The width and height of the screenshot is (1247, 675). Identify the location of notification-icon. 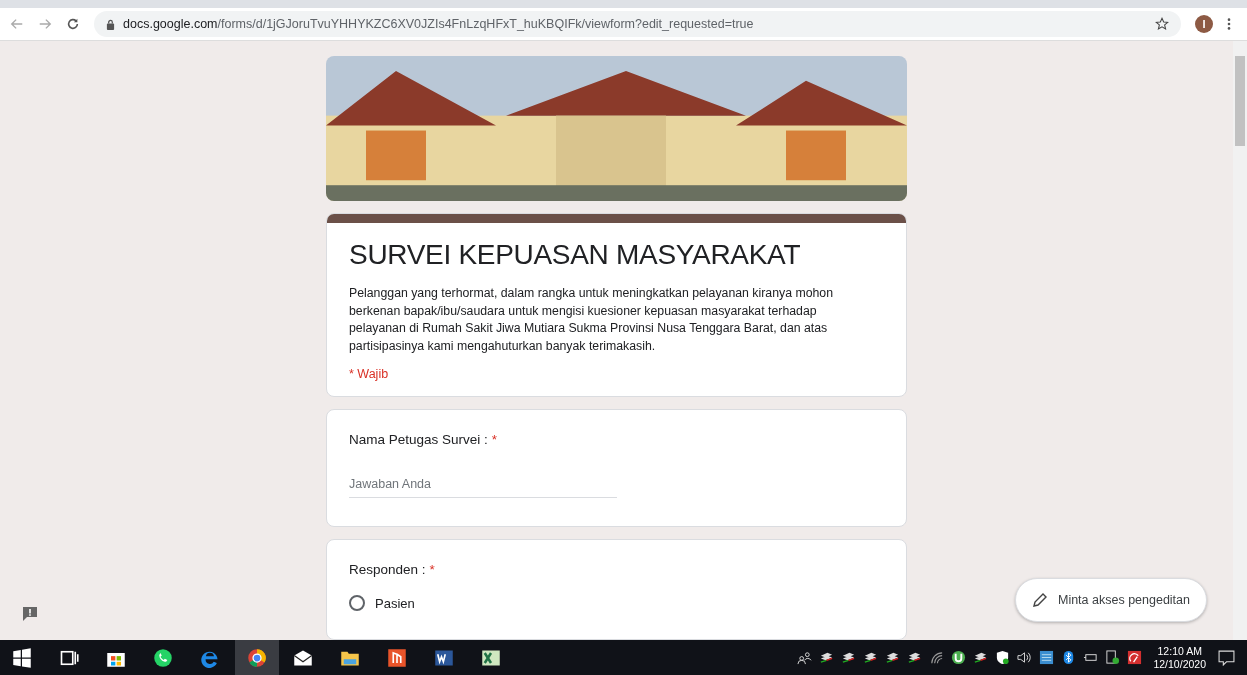
(1226, 657).